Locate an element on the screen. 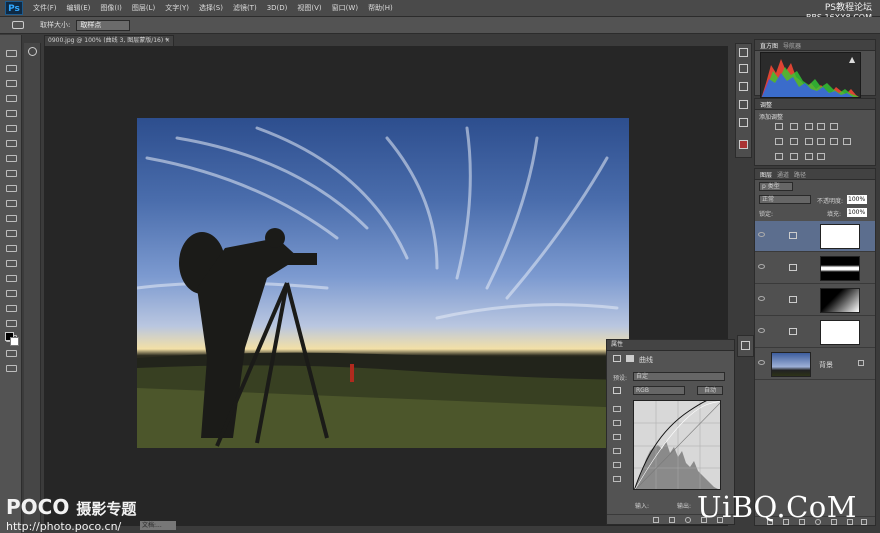 This screenshot has width=880, height=533. eraser-tool-icon is located at coordinates (11, 203).